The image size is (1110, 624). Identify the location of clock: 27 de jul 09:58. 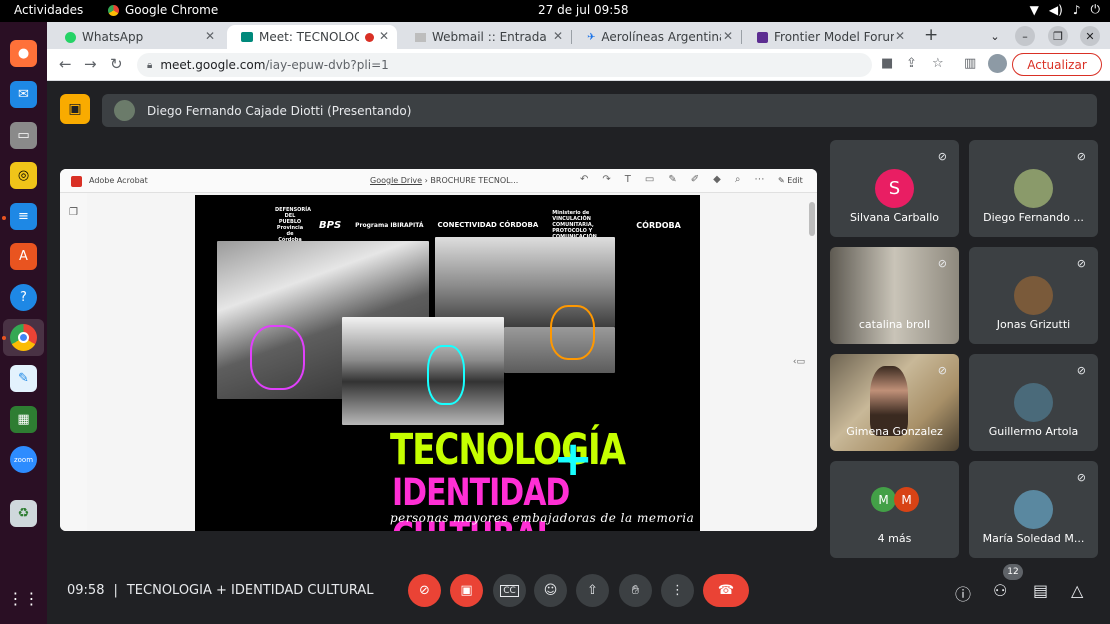
(583, 10).